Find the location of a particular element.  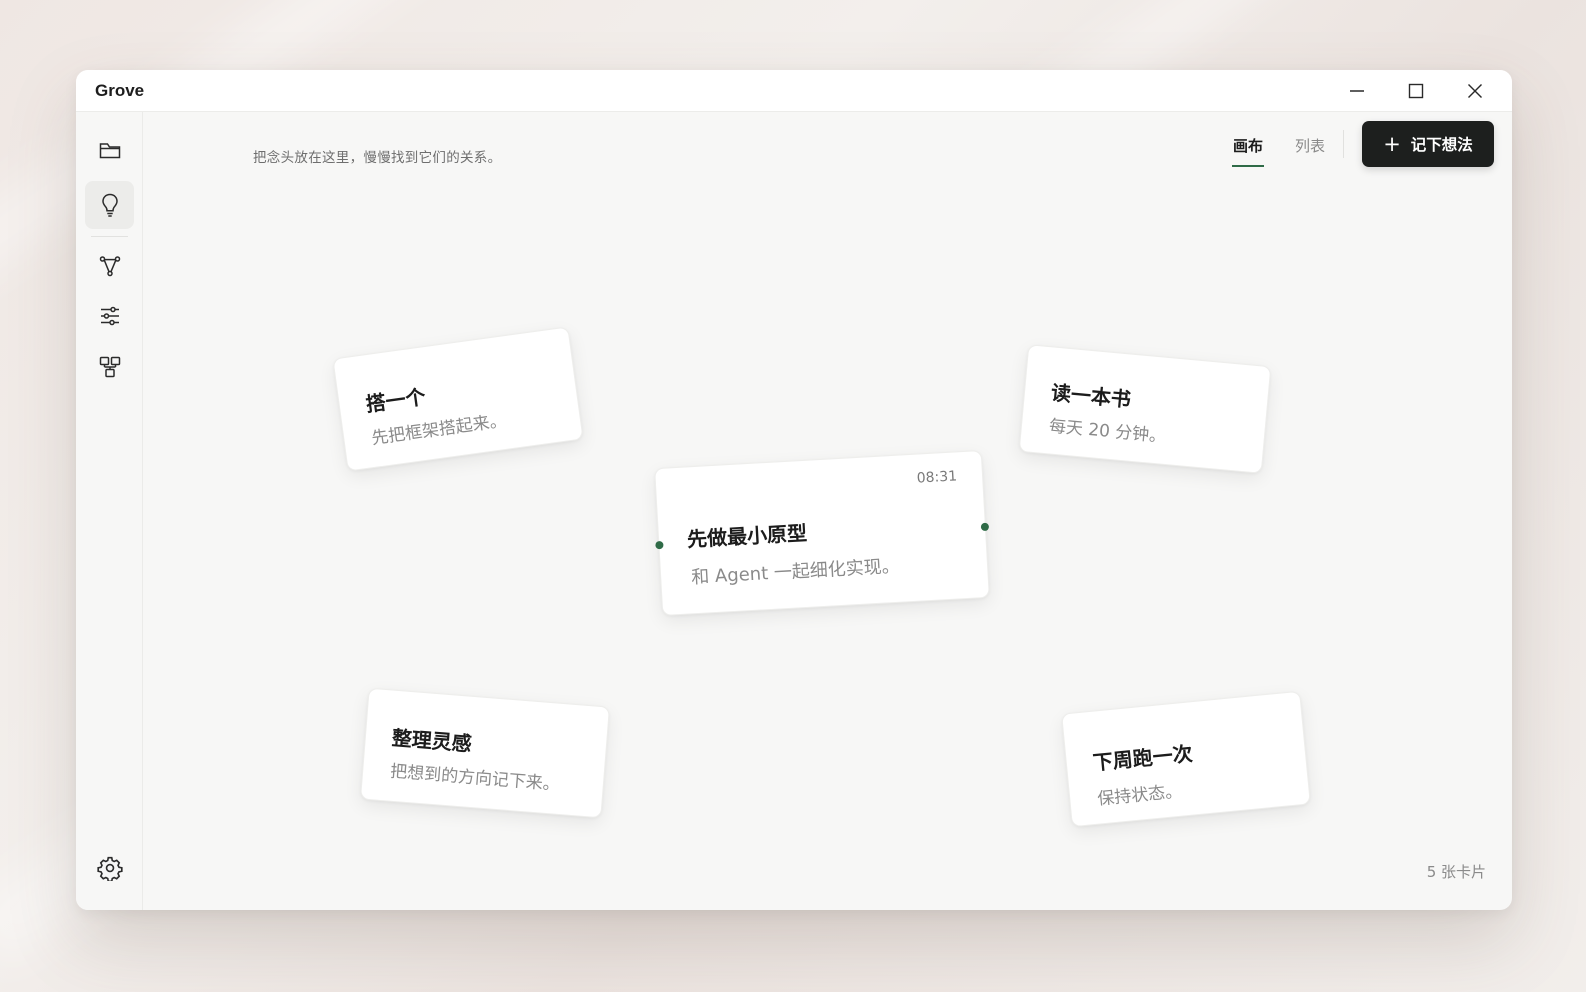

sidebar-item-folders is located at coordinates (109, 151).